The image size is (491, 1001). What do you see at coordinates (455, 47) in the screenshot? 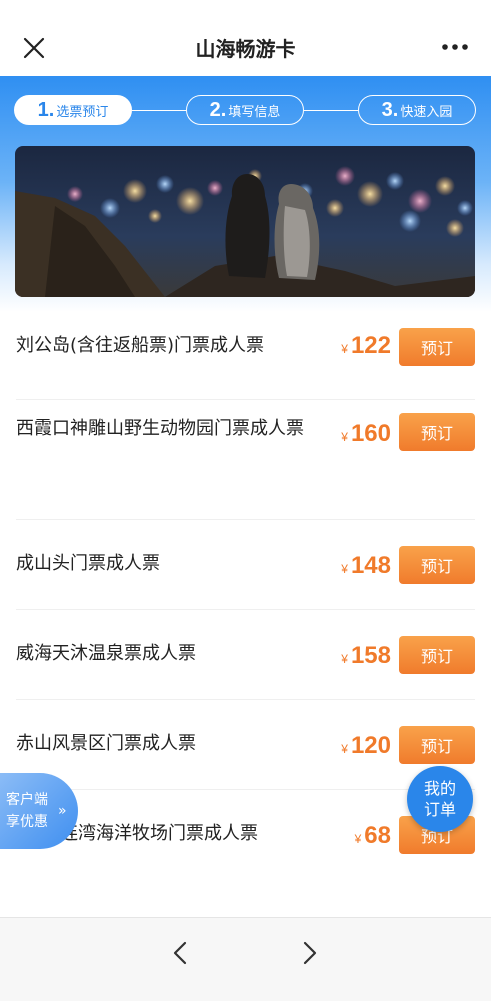
I see `more-icon` at bounding box center [455, 47].